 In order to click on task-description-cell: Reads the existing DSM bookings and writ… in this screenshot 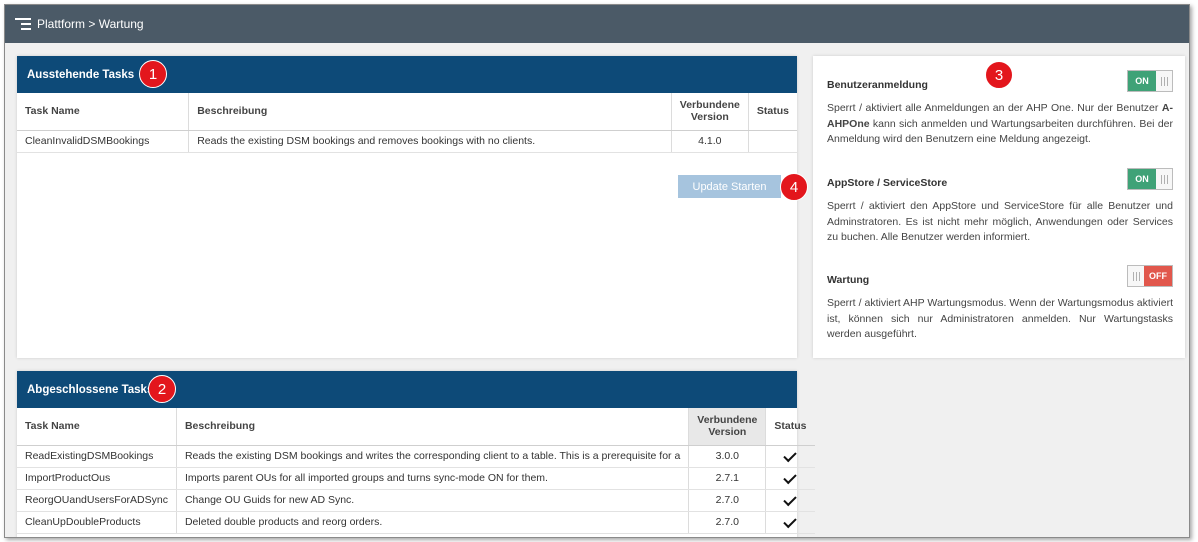, I will do `click(433, 456)`.